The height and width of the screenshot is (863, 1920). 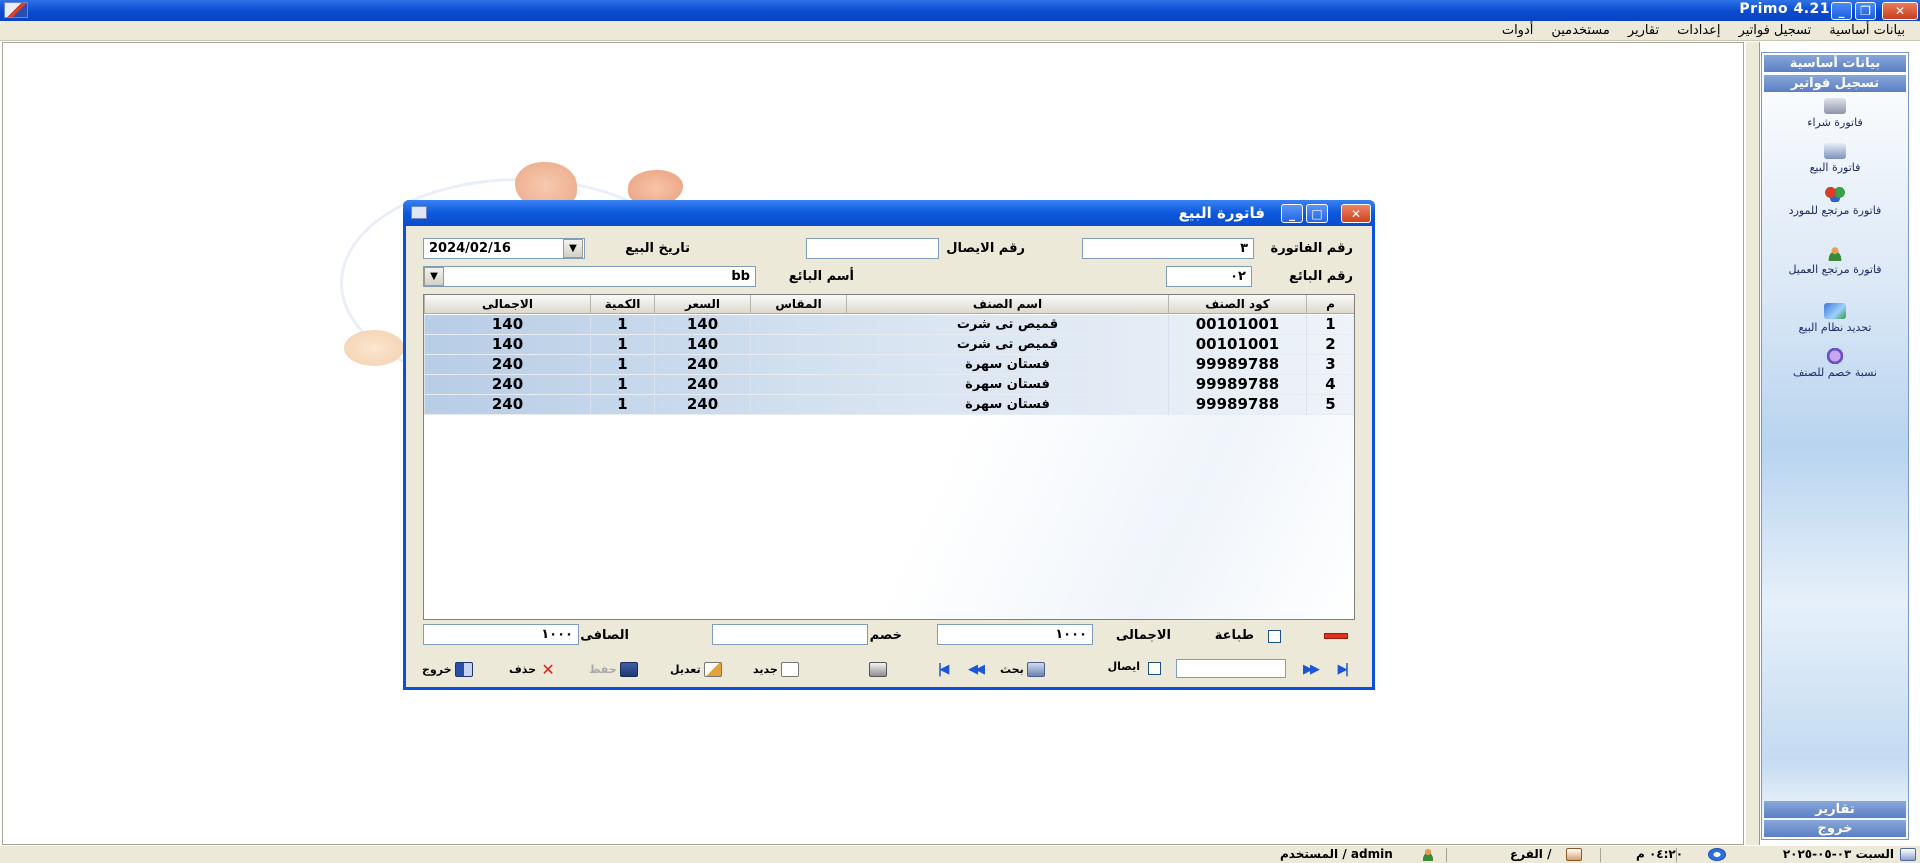 I want to click on save-button: حفظ, so click(x=613, y=669).